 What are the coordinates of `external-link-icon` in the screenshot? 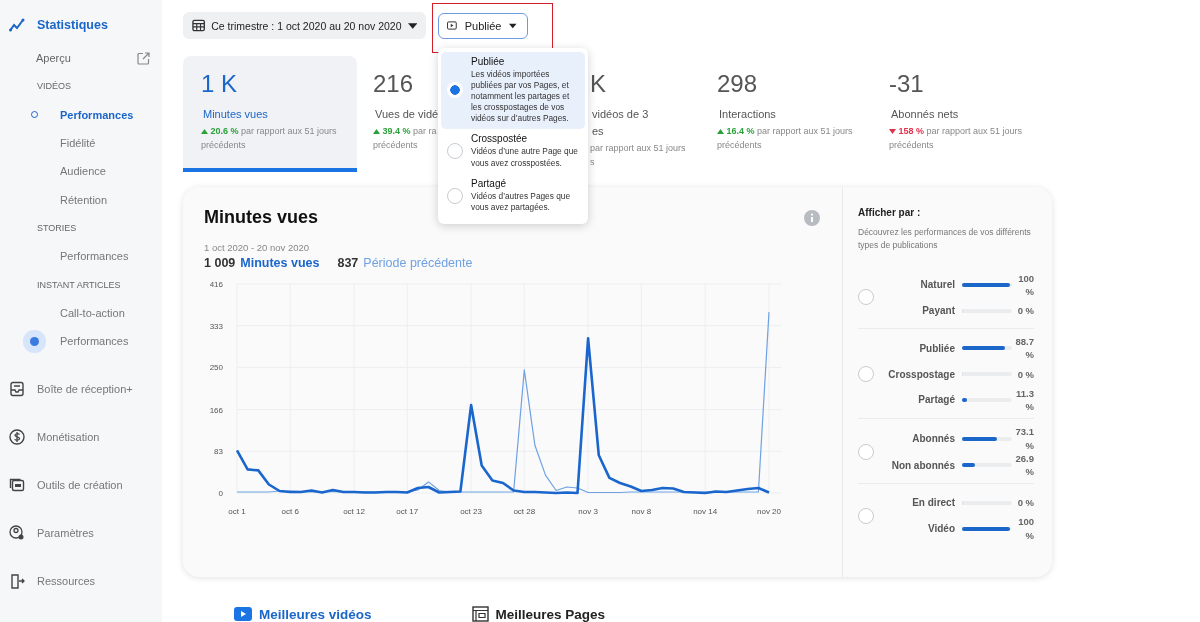 It's located at (143, 58).